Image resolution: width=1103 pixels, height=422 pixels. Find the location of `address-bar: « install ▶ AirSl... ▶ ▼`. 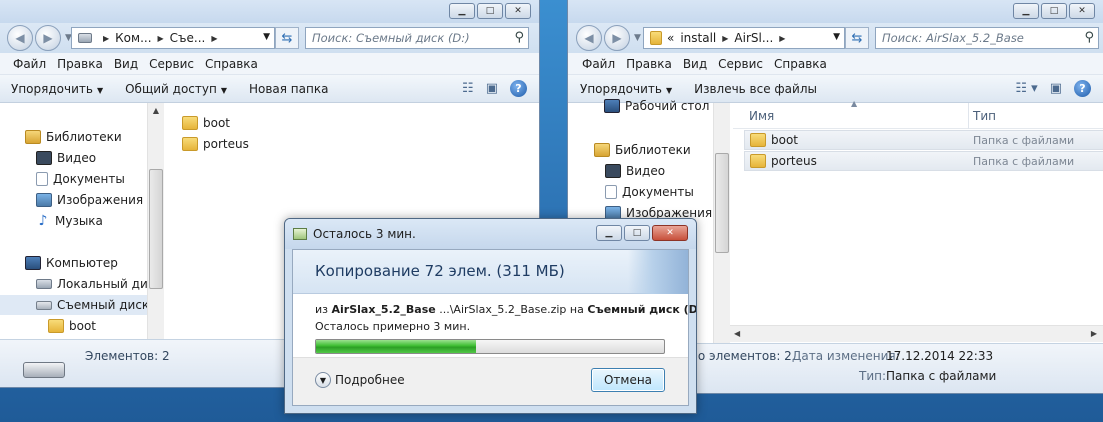

address-bar: « install ▶ AirSl... ▶ ▼ is located at coordinates (744, 38).